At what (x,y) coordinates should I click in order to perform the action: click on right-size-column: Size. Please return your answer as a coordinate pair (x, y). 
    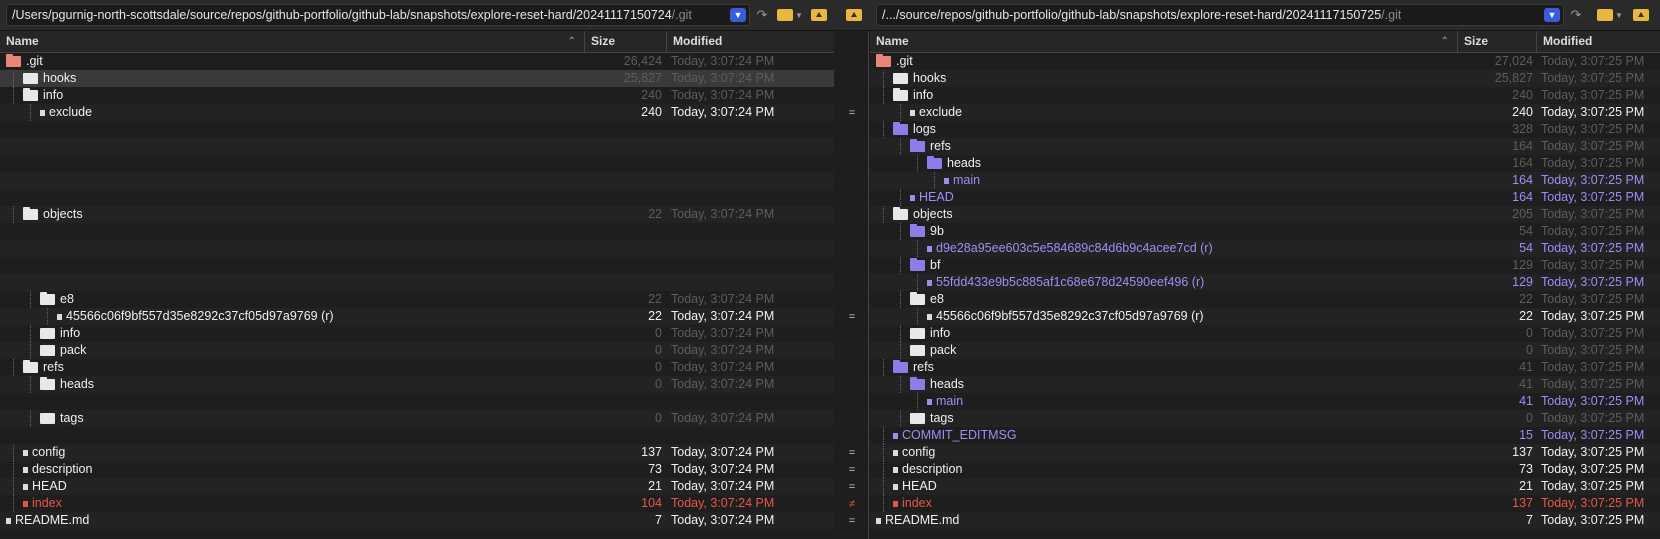
    Looking at the image, I should click on (1497, 41).